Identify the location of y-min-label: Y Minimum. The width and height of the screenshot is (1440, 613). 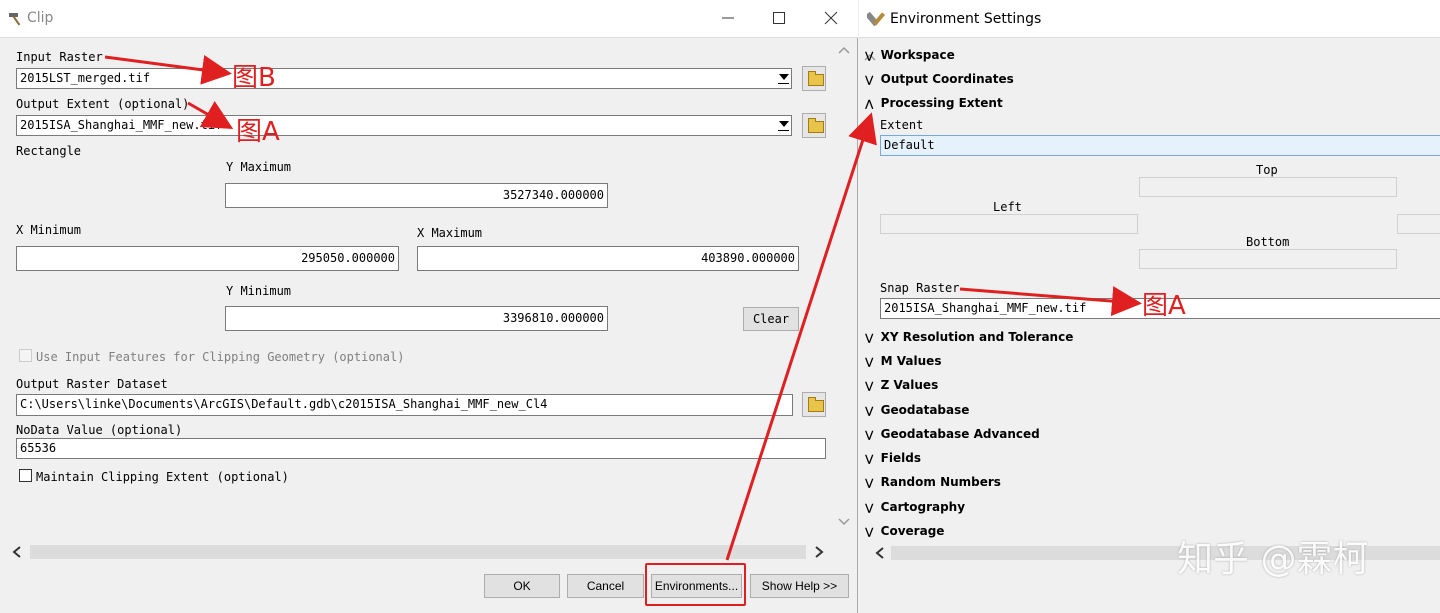
(259, 291).